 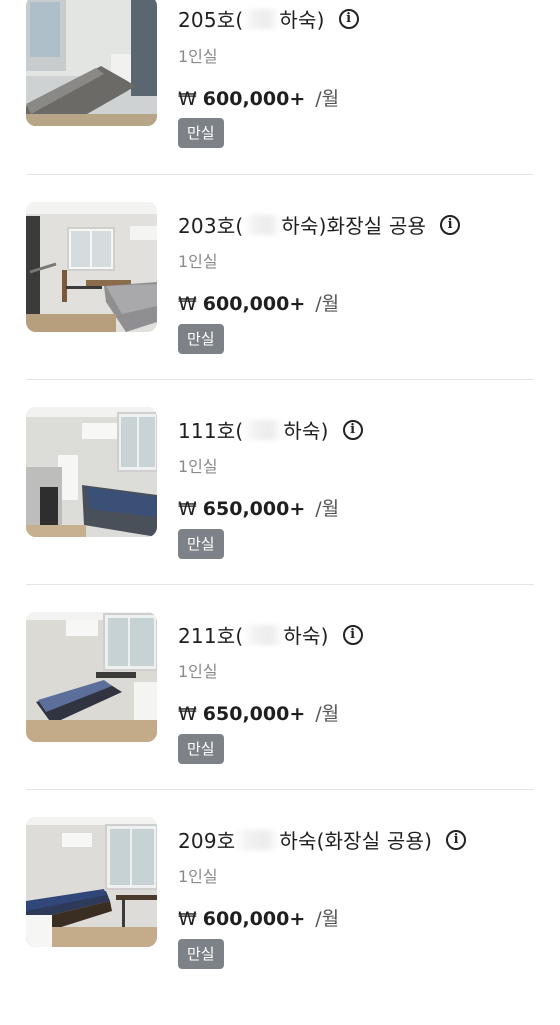 I want to click on room-title-suffix: 하숙(화장실 공용), so click(x=356, y=841).